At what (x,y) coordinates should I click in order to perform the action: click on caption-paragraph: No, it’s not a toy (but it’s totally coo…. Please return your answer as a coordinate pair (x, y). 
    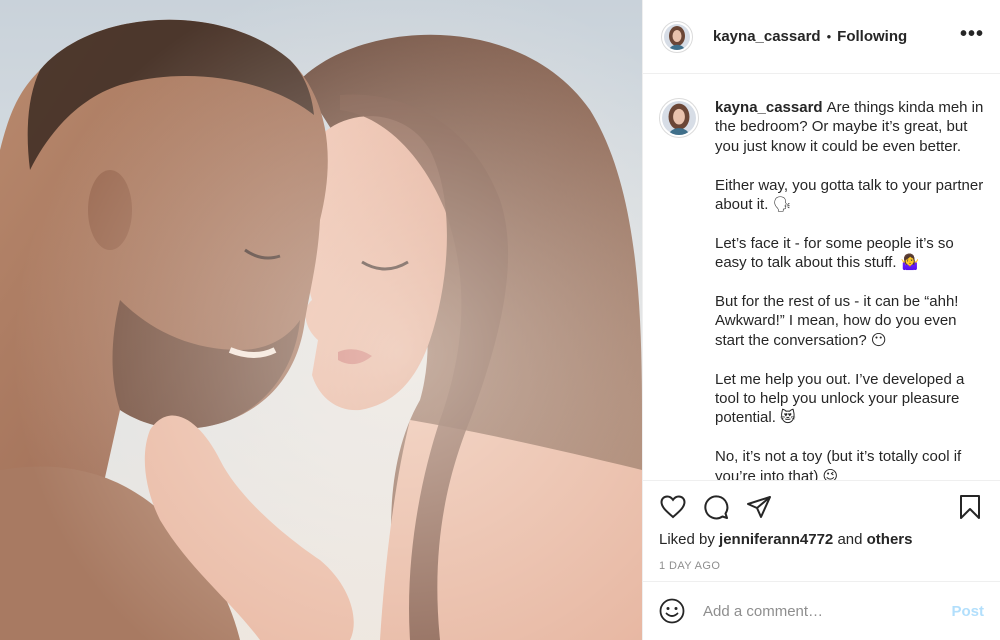
    Looking at the image, I should click on (838, 464).